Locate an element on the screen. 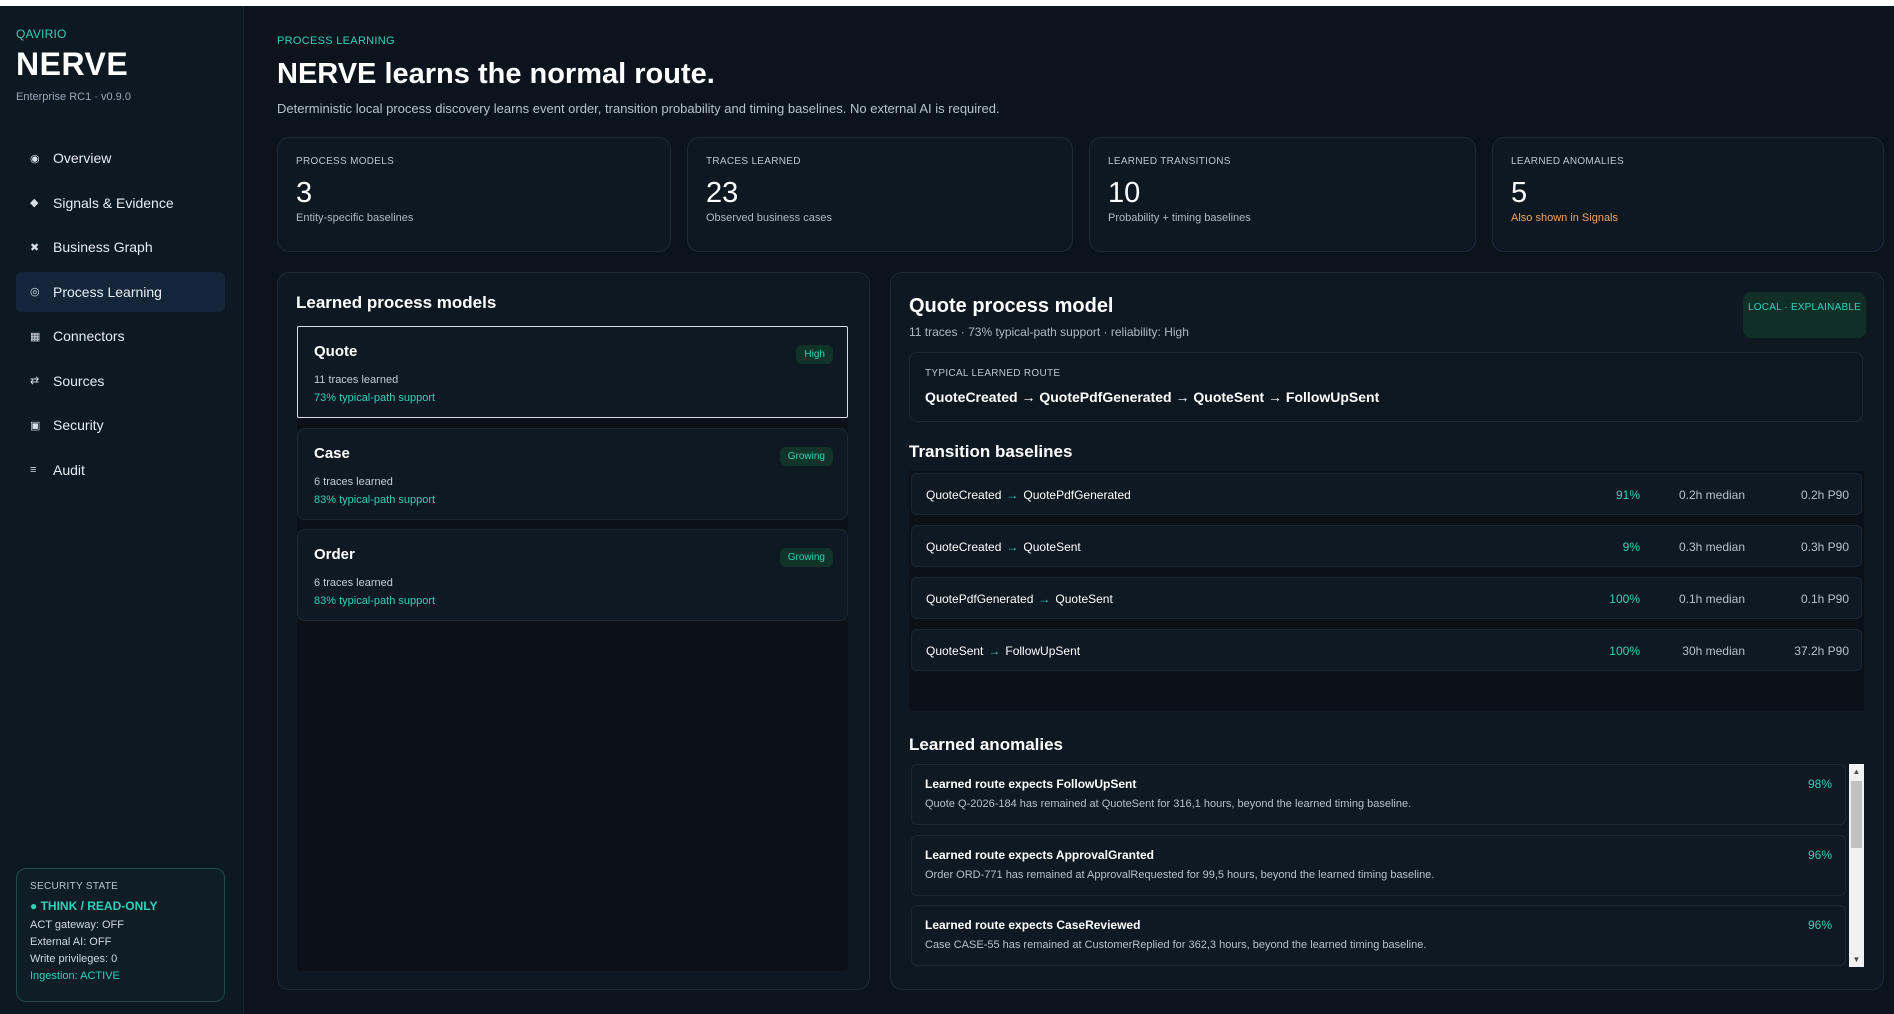 This screenshot has height=1014, width=1894. sidebar-item-overview: ◉ Overview is located at coordinates (120, 158).